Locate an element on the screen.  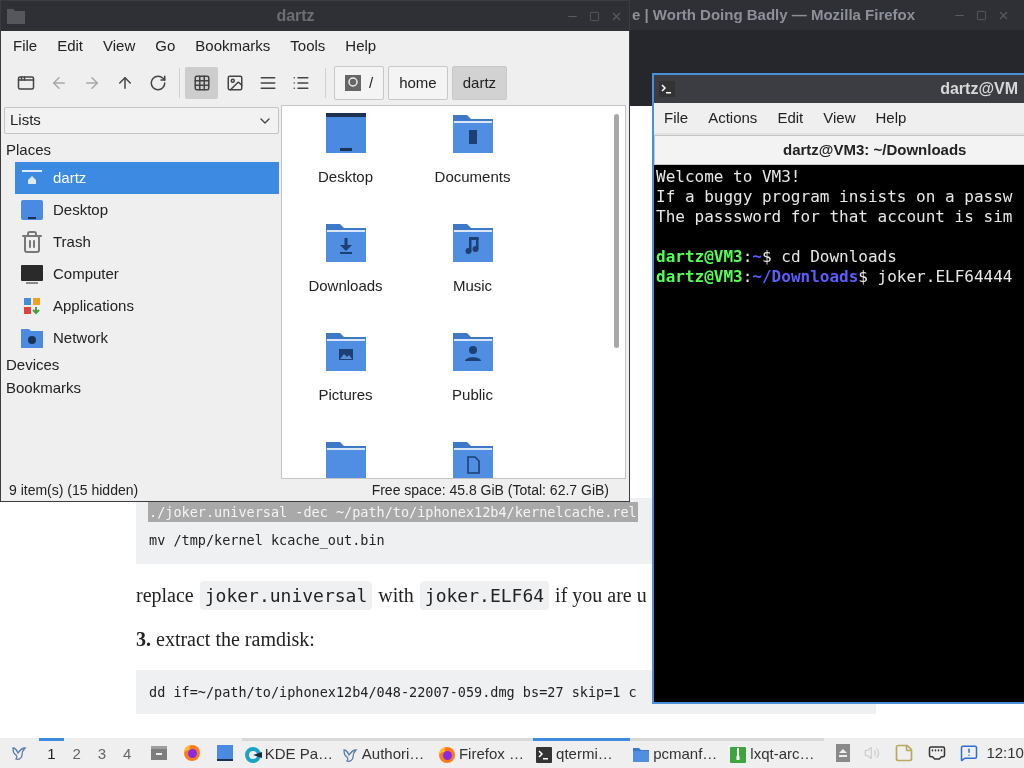
sidebar-item: Trash is located at coordinates (147, 242).